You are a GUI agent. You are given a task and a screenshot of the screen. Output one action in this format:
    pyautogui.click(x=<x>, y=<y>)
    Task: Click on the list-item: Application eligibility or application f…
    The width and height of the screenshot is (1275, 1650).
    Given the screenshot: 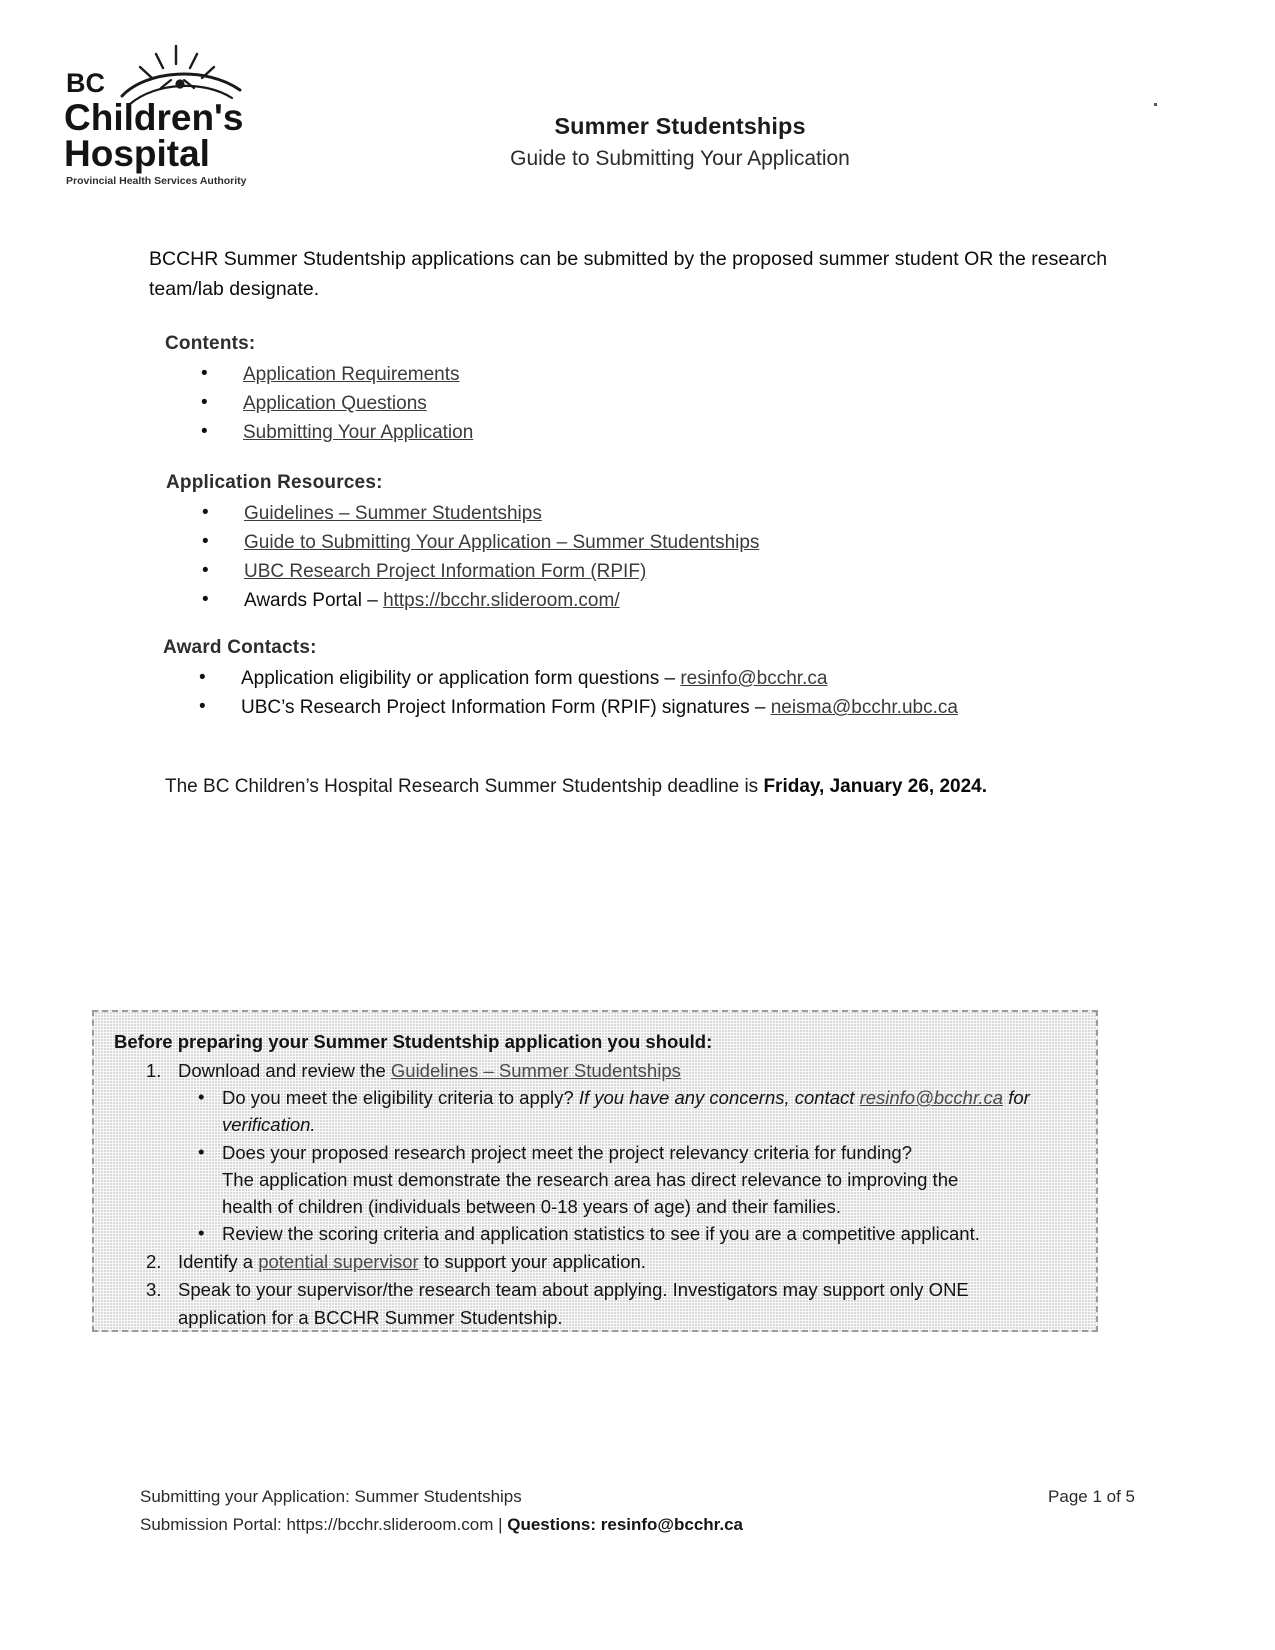 What is the action you would take?
    pyautogui.click(x=633, y=678)
    